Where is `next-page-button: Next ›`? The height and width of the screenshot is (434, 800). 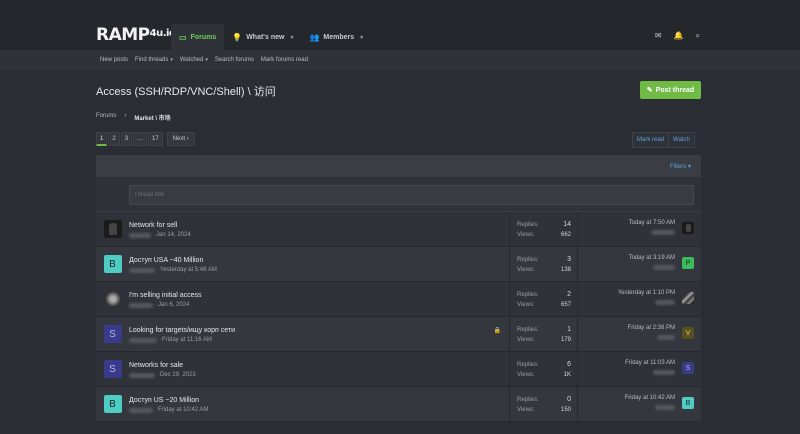
next-page-button: Next › is located at coordinates (180, 139).